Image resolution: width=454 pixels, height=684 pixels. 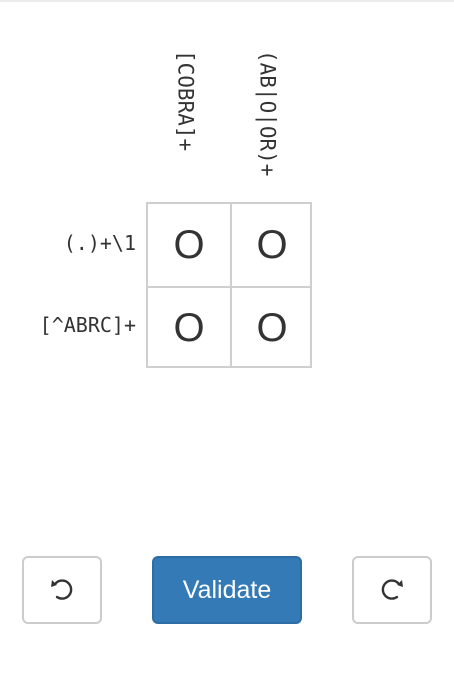 What do you see at coordinates (271, 327) in the screenshot?
I see `grid-cell-r2-c2: O` at bounding box center [271, 327].